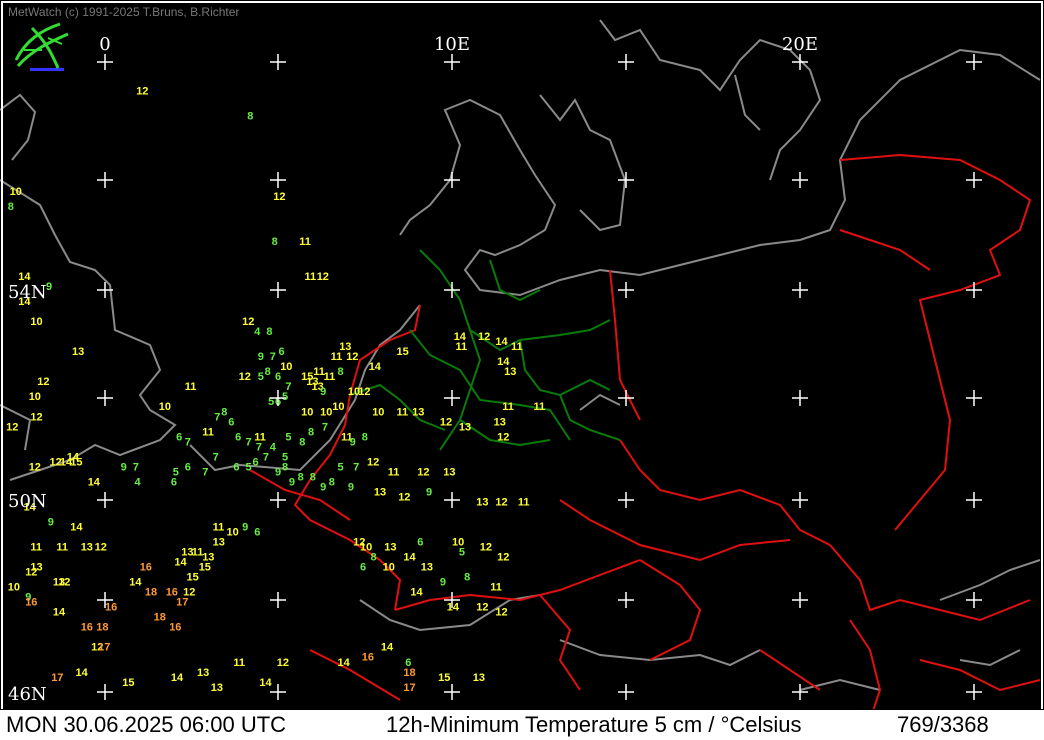  Describe the element at coordinates (27, 501) in the screenshot. I see `latitude-label: 50N` at that location.